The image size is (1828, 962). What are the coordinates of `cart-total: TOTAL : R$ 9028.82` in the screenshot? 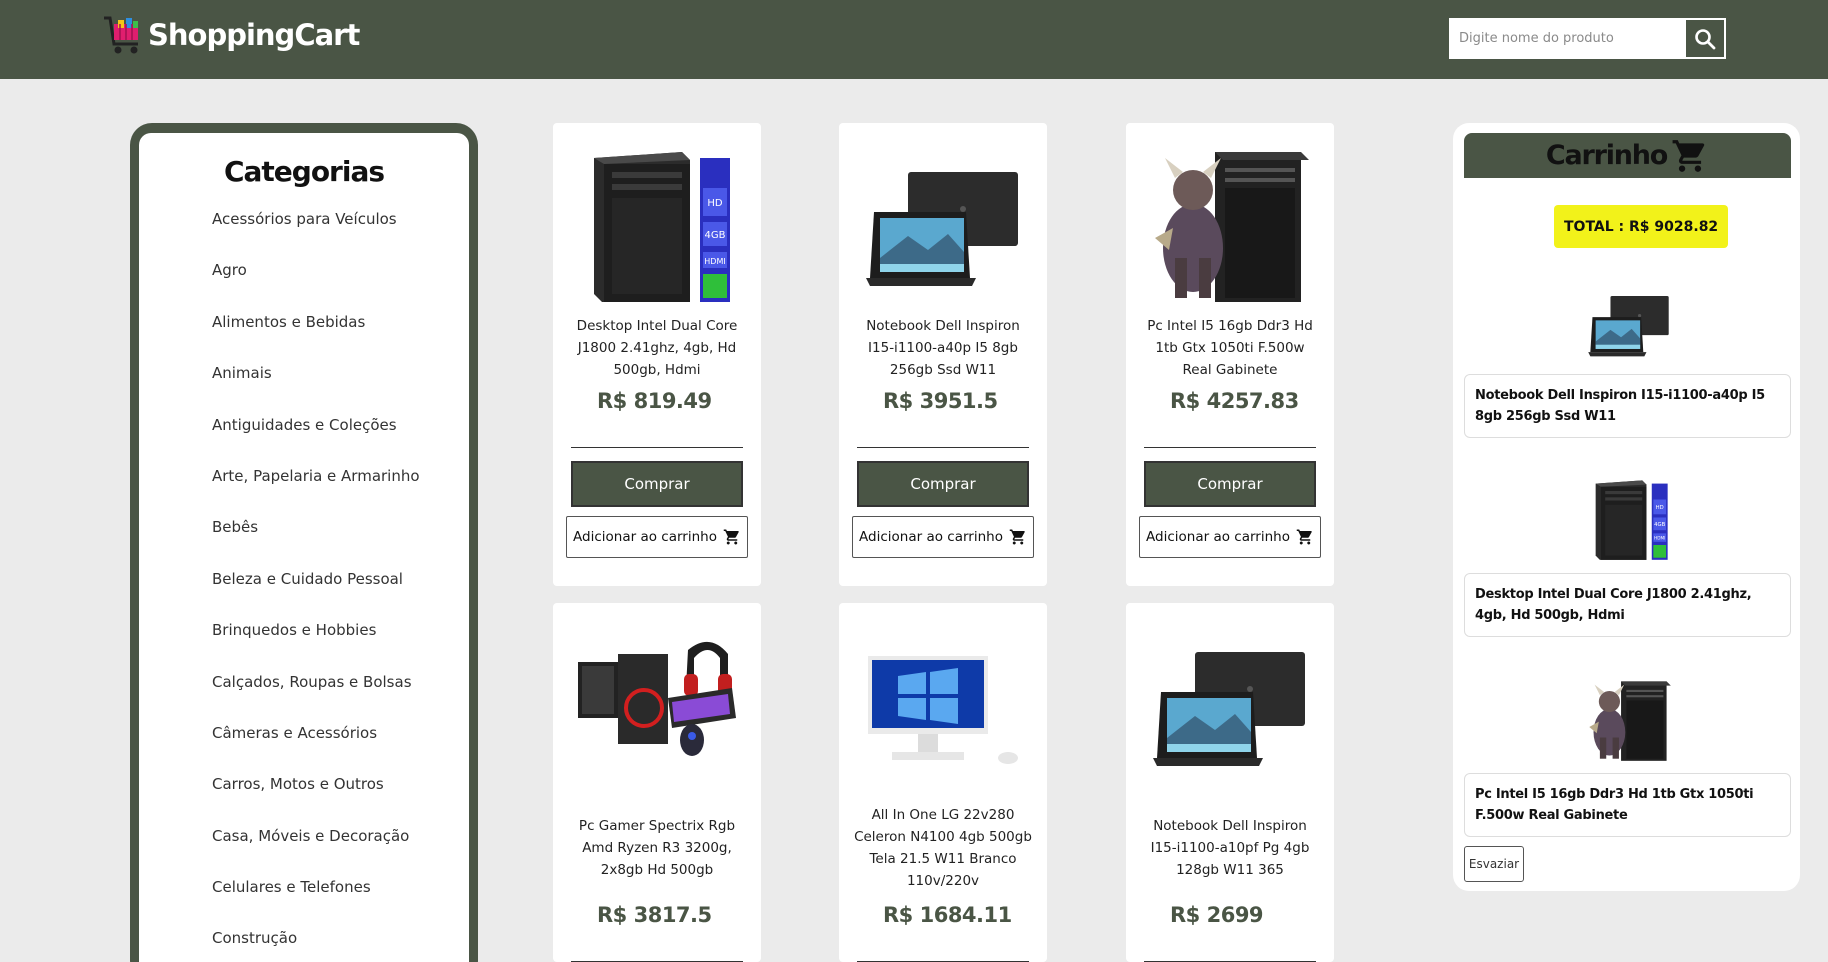 It's located at (1641, 226).